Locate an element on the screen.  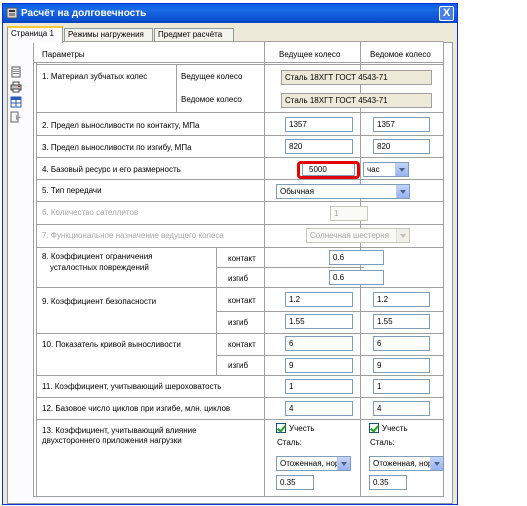
steel-drive-value: Отоженная, нор is located at coordinates (310, 463).